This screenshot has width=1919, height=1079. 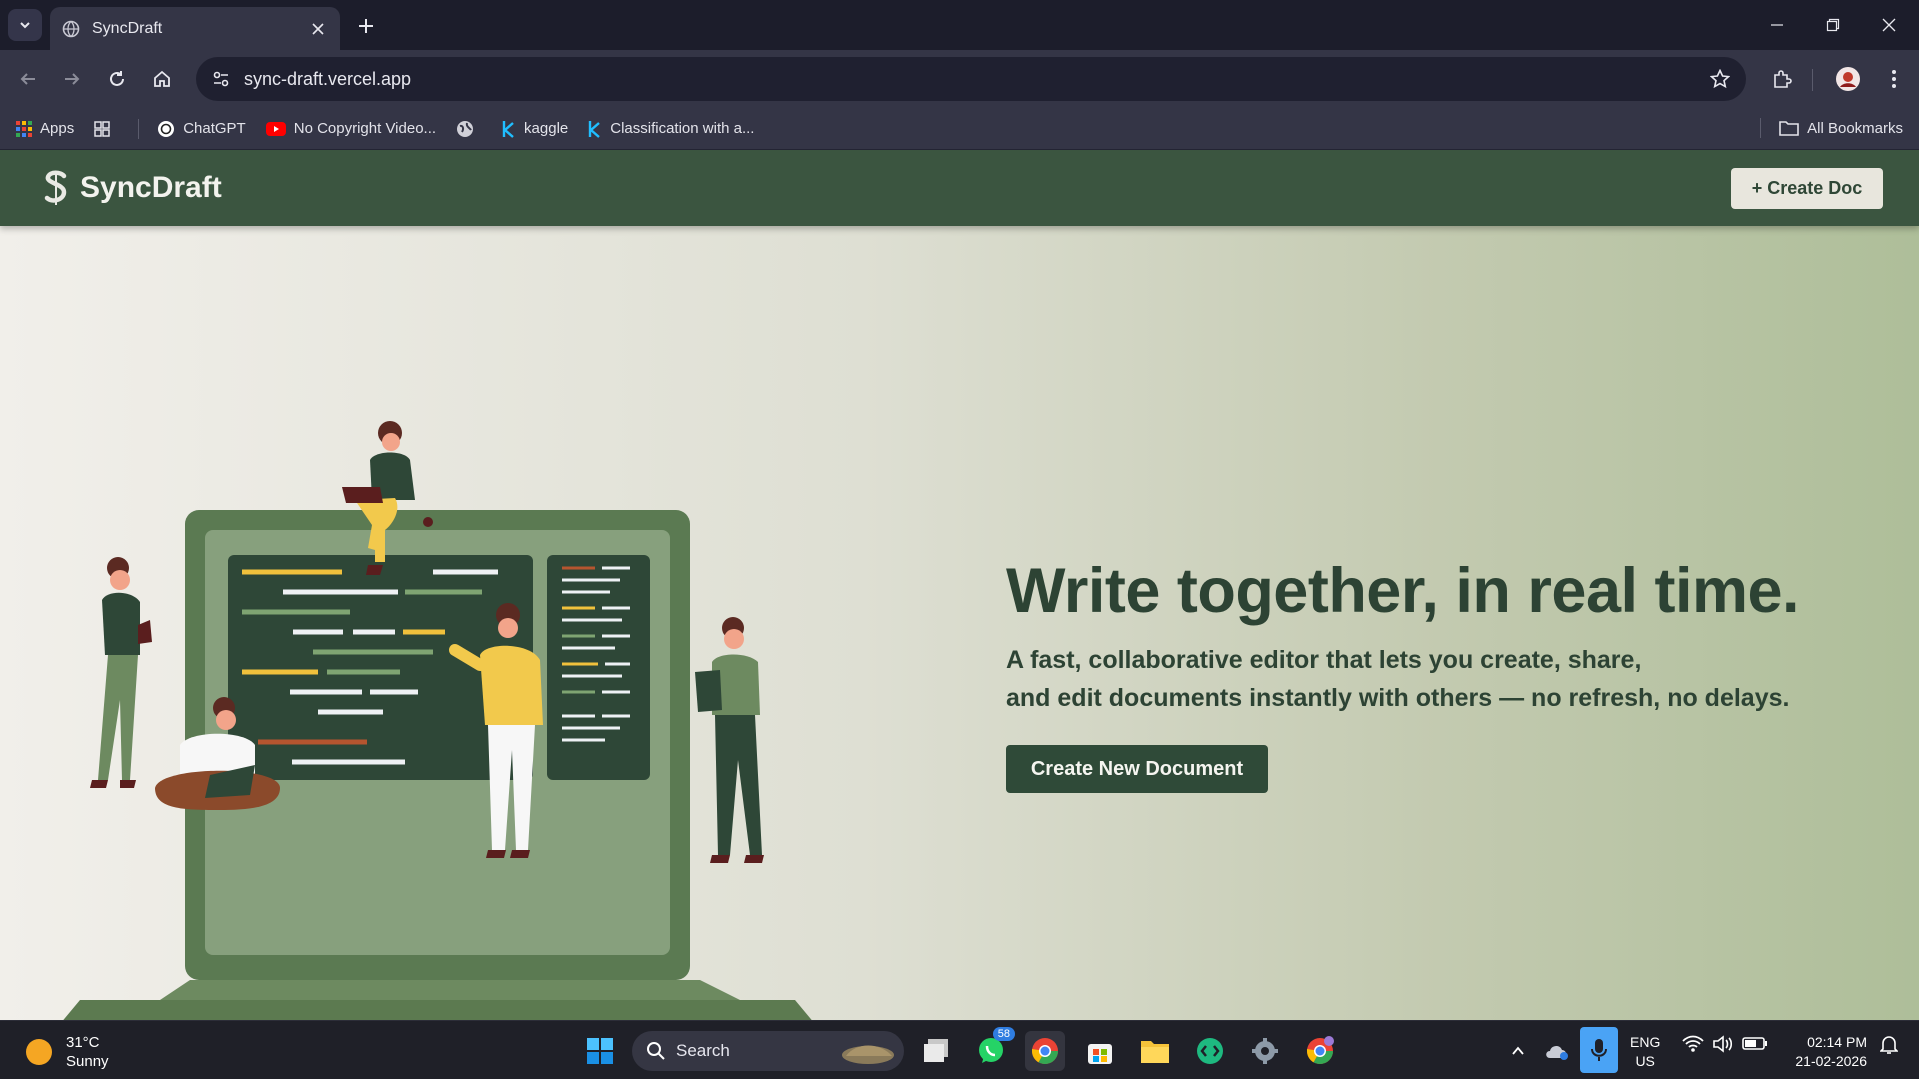 I want to click on start-button, so click(x=600, y=1051).